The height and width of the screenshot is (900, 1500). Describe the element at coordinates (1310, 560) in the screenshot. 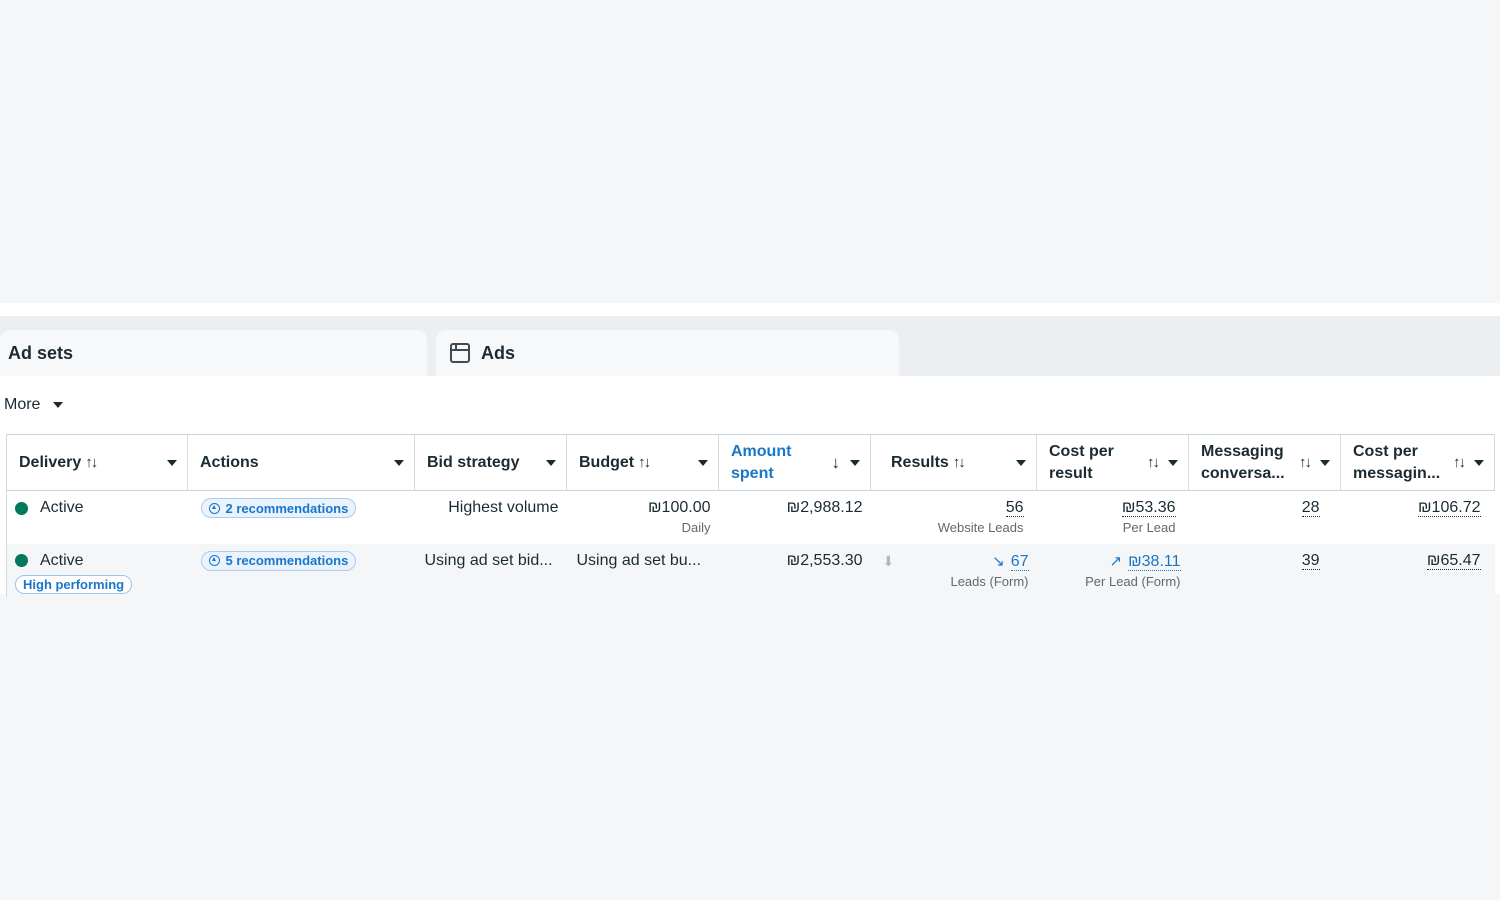

I see `messaging-value: 39` at that location.